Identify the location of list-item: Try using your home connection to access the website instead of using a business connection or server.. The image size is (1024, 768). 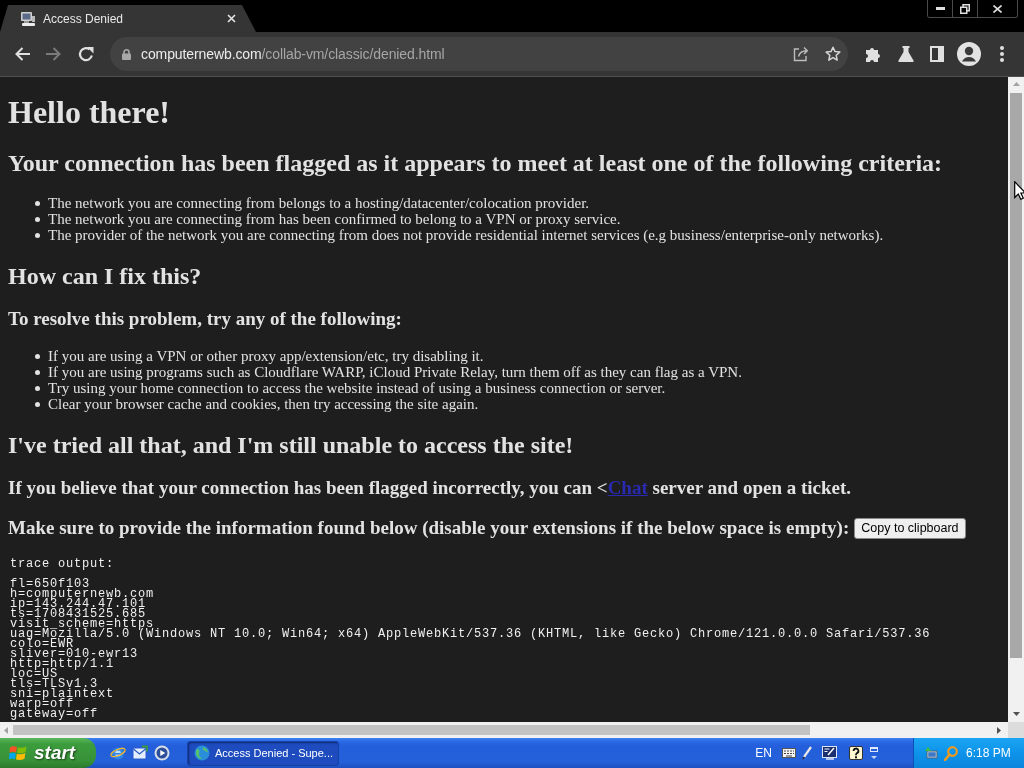
(357, 388).